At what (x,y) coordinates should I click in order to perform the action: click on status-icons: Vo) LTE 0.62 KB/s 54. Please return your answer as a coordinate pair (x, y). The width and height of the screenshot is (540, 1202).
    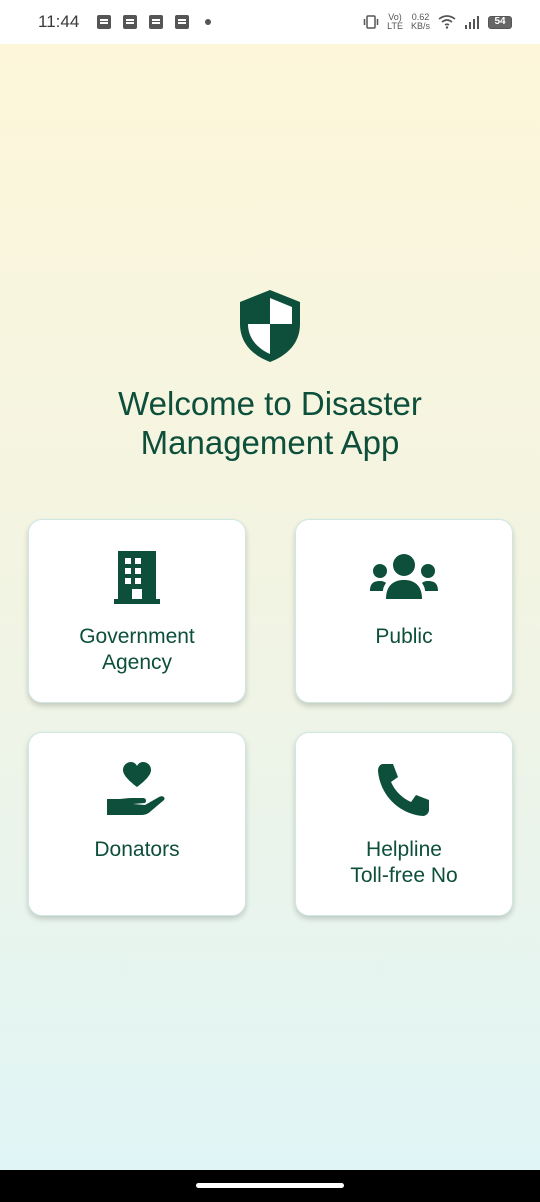
    Looking at the image, I should click on (437, 22).